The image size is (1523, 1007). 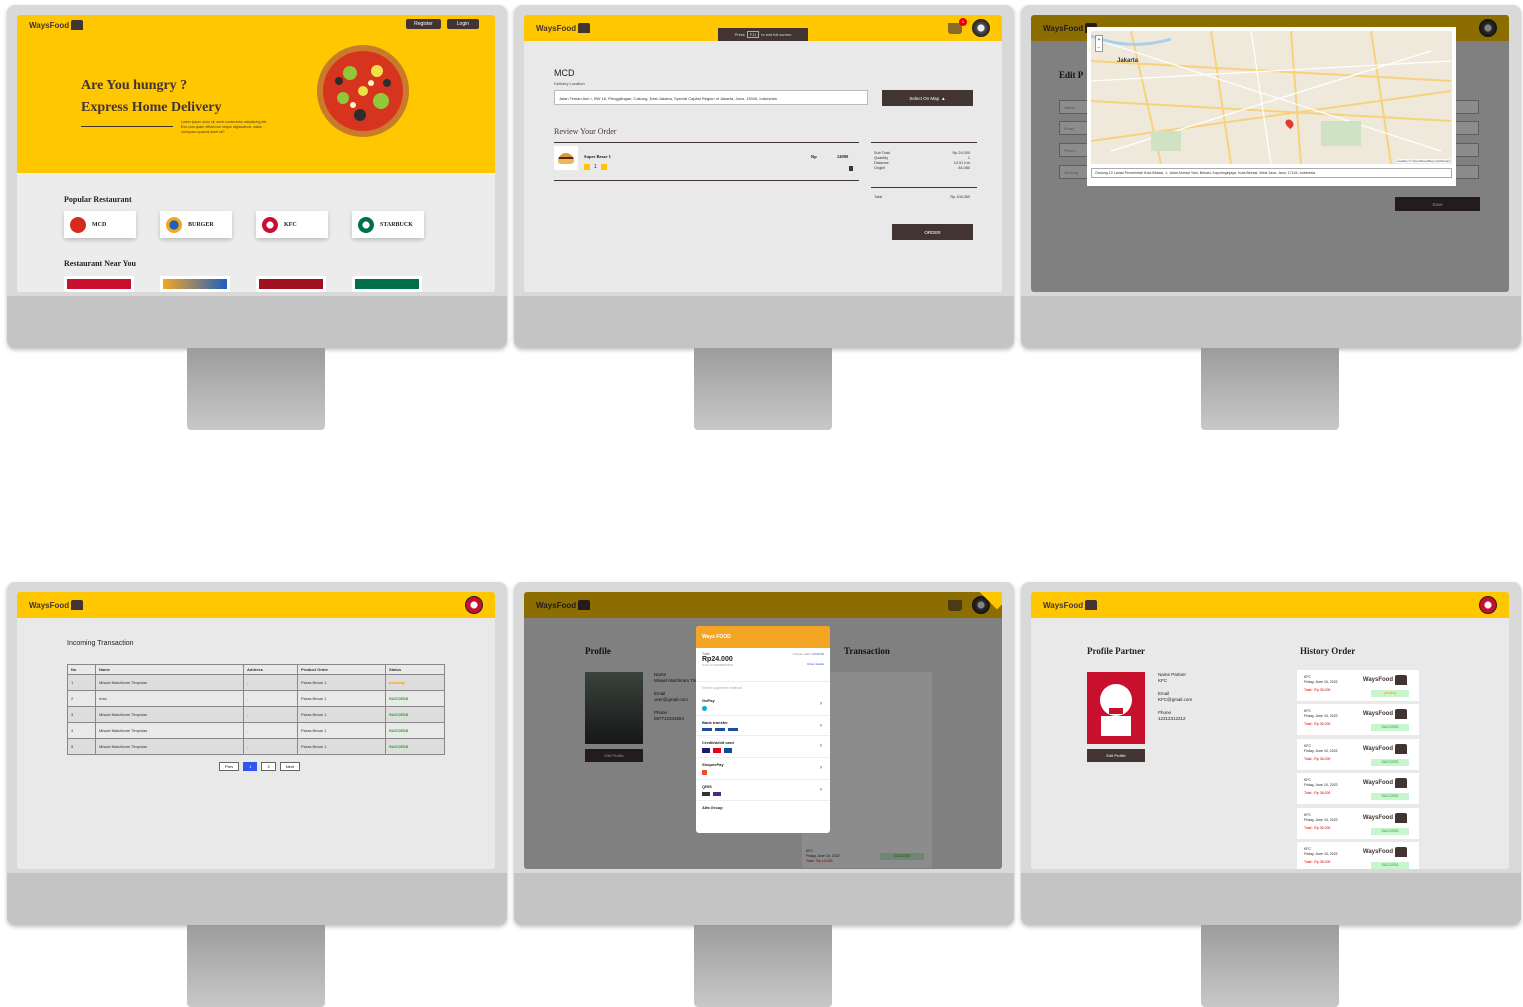 I want to click on cell: 4, so click(x=81, y=730).